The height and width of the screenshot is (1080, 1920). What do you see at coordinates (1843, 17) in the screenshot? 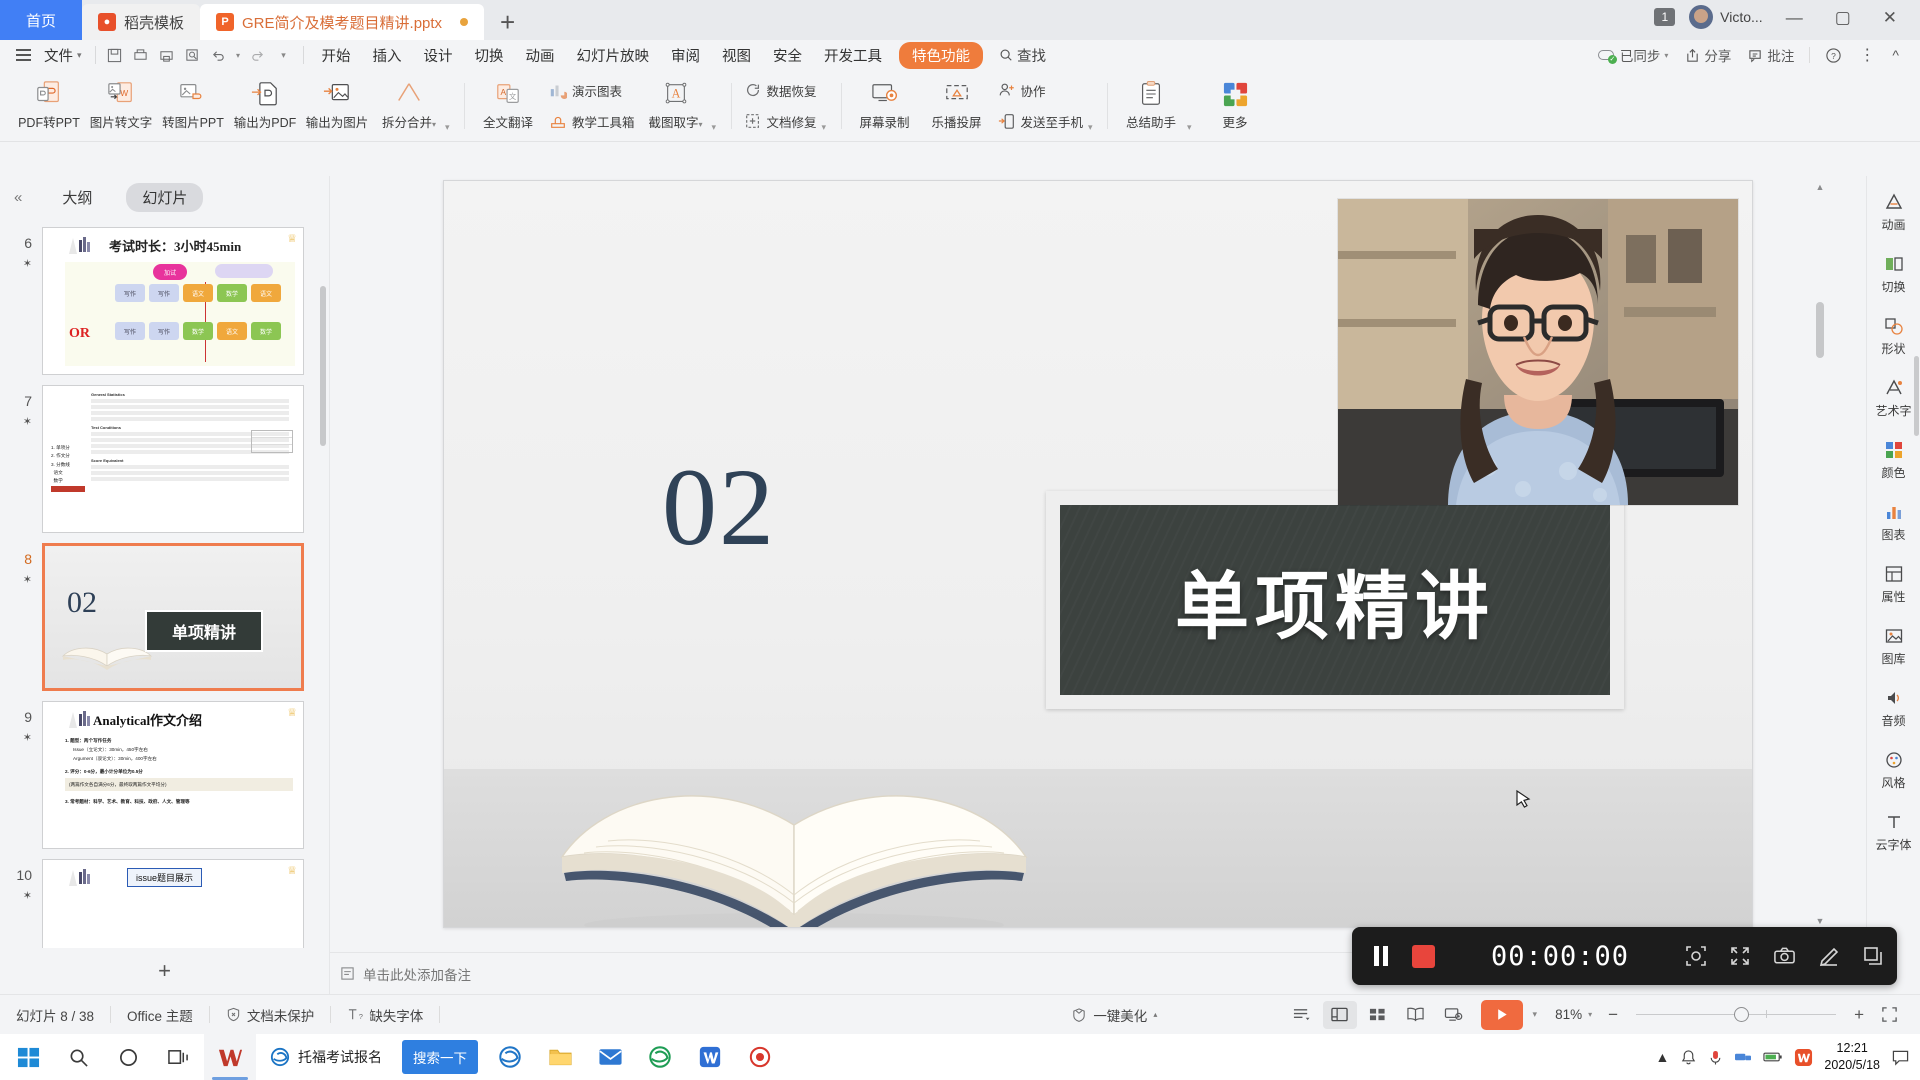
I see `maximize-button: ▢` at bounding box center [1843, 17].